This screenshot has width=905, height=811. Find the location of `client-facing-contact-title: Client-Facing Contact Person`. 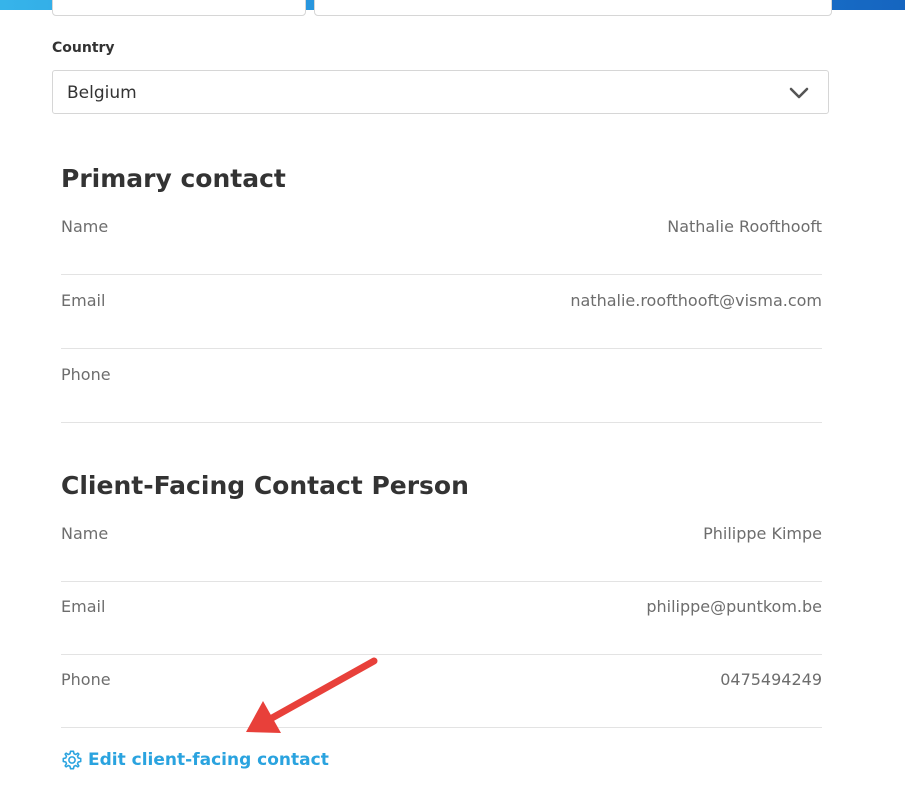

client-facing-contact-title: Client-Facing Contact Person is located at coordinates (265, 485).